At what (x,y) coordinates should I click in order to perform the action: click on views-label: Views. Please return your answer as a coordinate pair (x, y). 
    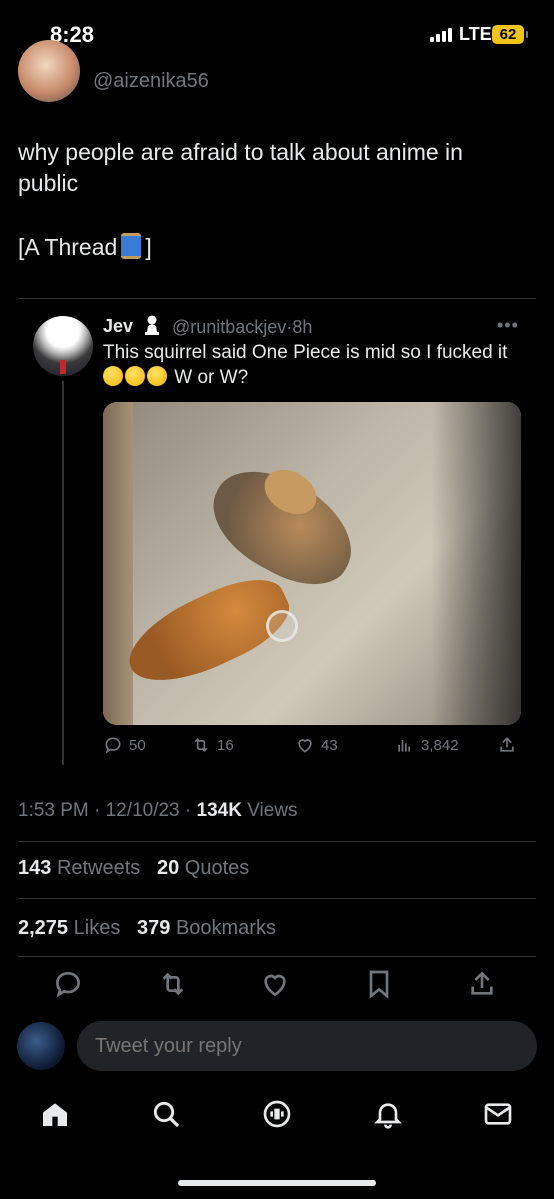
    Looking at the image, I should click on (272, 810).